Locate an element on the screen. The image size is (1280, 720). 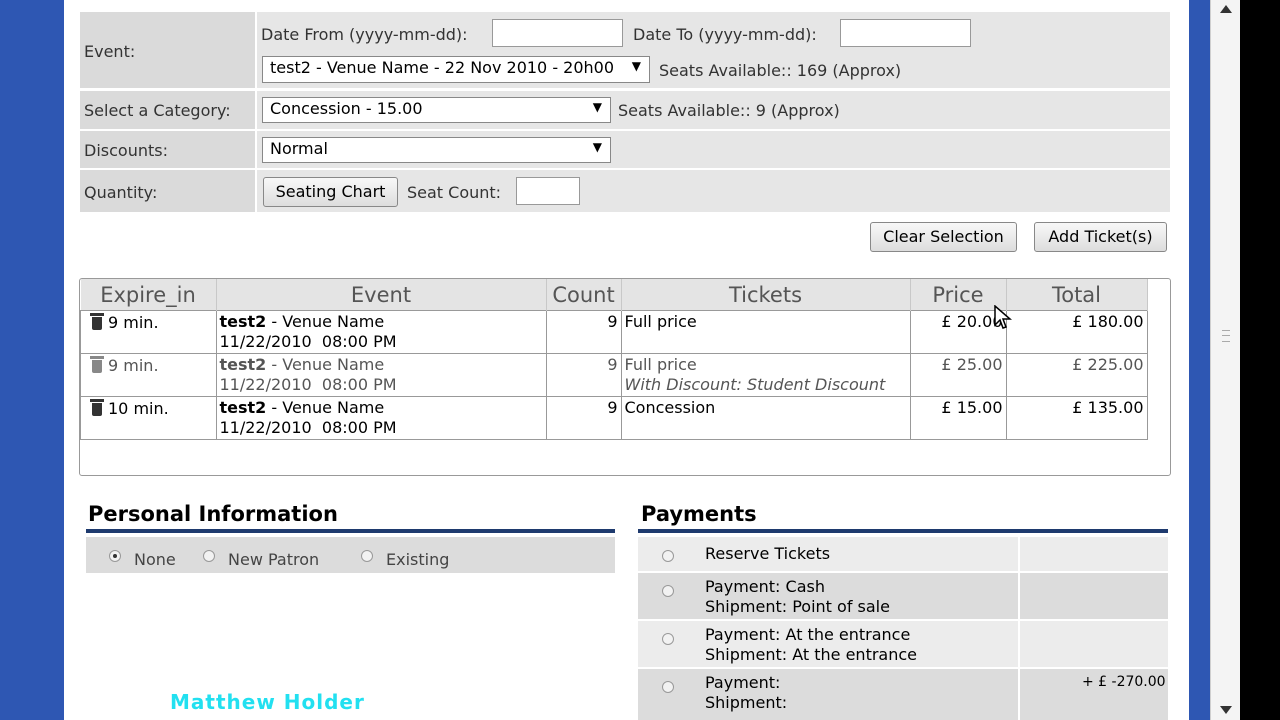
price-cell: £ 25.00 is located at coordinates (958, 375).